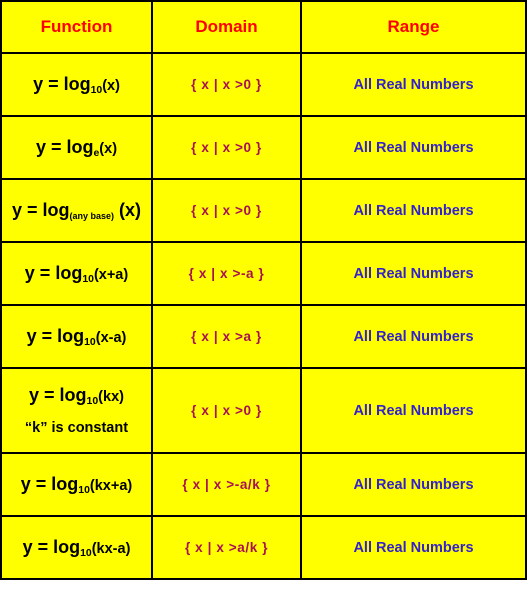 This screenshot has height=592, width=529. Describe the element at coordinates (76, 410) in the screenshot. I see `cell-function: y = log10(kx) “k” is constant` at that location.